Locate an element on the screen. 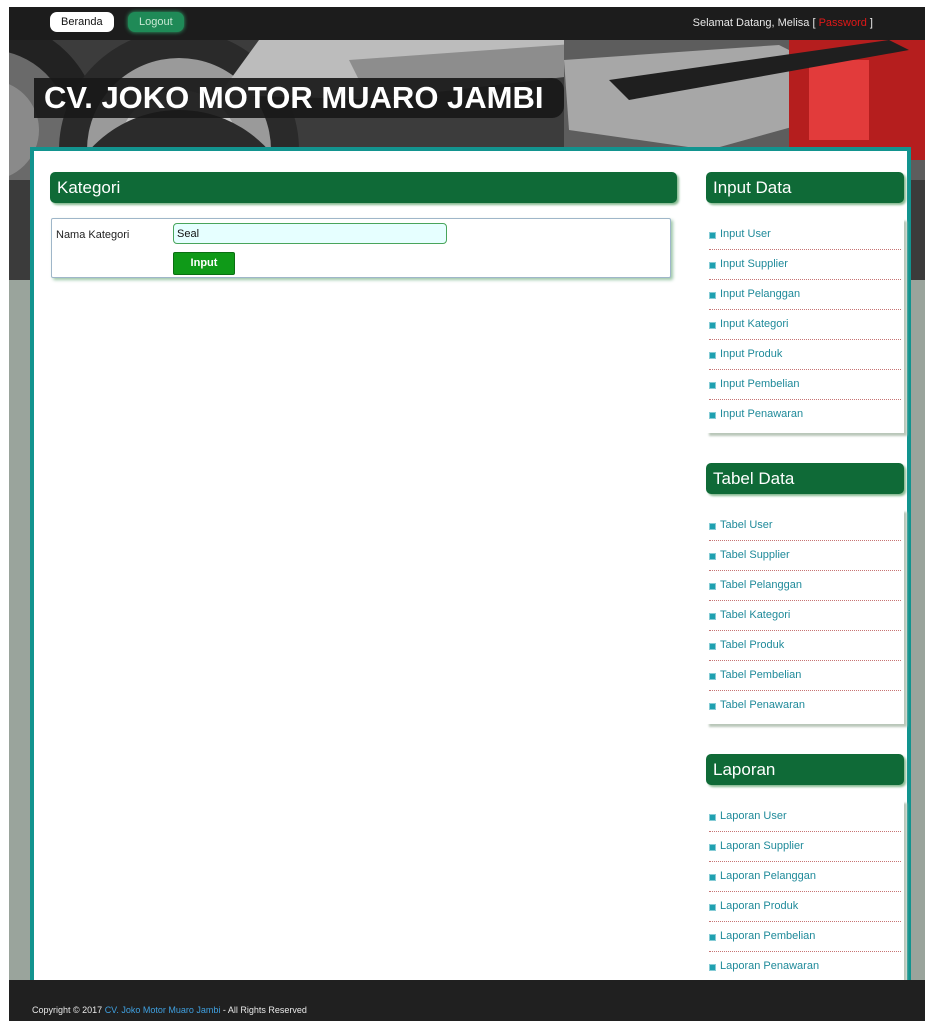 This screenshot has height=1021, width=925. copyright-prefix: Copyright © 2017 is located at coordinates (68, 1010).